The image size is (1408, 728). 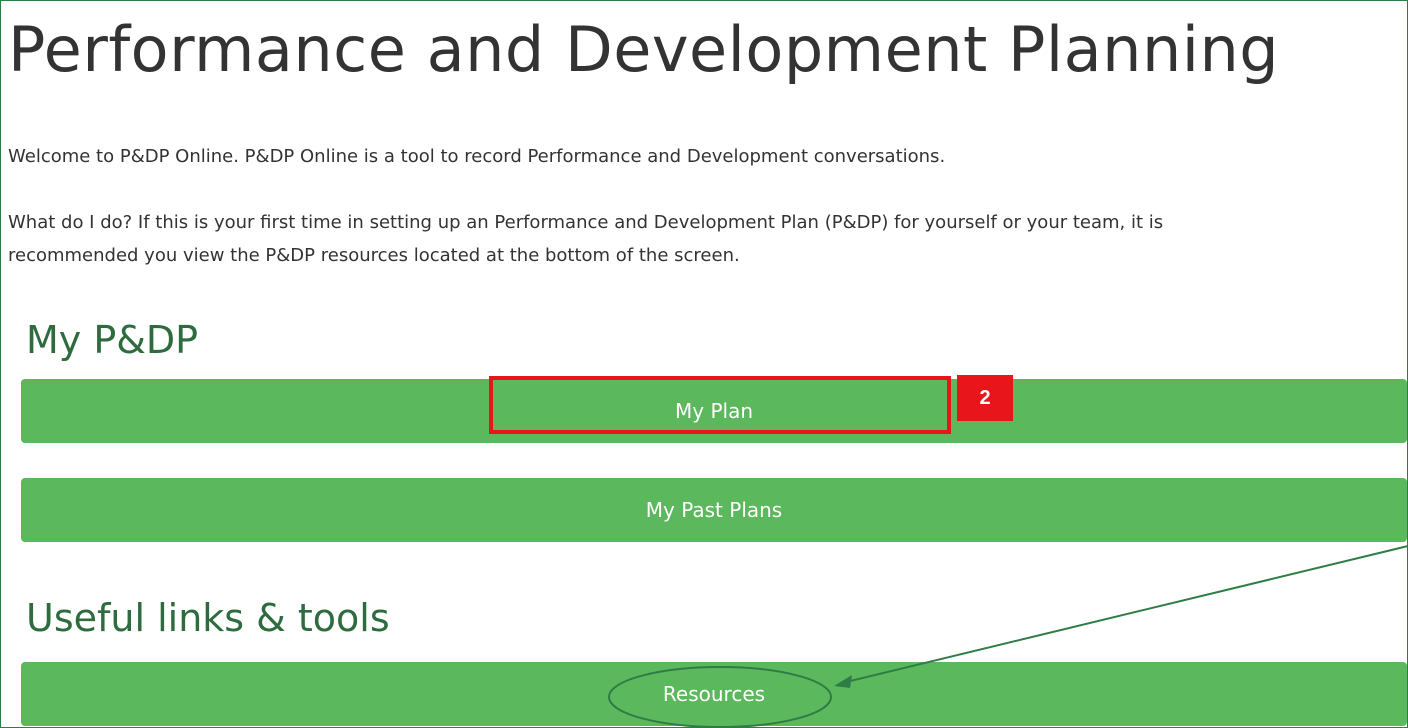 I want to click on my-past-plans-button: My Past Plans, so click(x=714, y=510).